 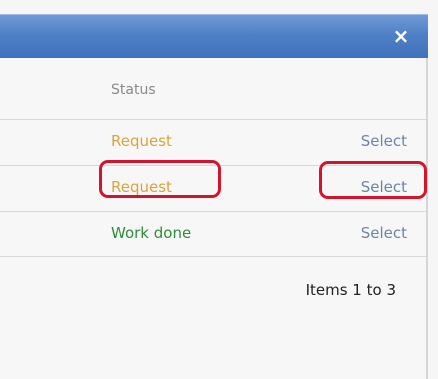 What do you see at coordinates (214, 36) in the screenshot?
I see `dialog-titlebar: ×` at bounding box center [214, 36].